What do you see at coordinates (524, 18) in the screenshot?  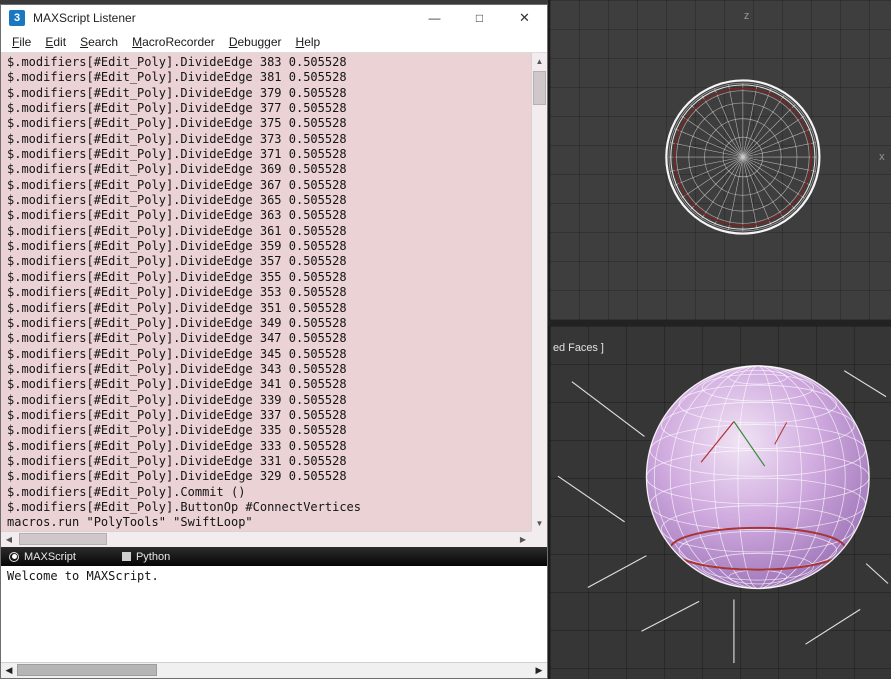 I see `close-button: ✕` at bounding box center [524, 18].